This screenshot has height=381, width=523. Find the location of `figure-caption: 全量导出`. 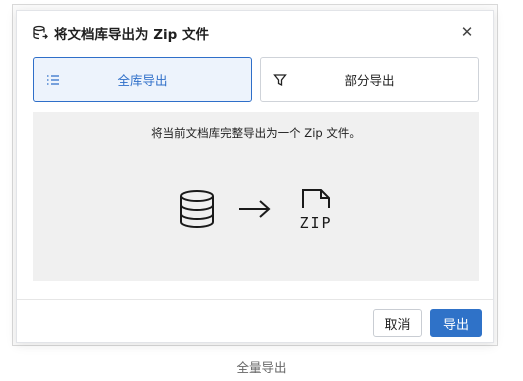

figure-caption: 全量导出 is located at coordinates (261, 367).